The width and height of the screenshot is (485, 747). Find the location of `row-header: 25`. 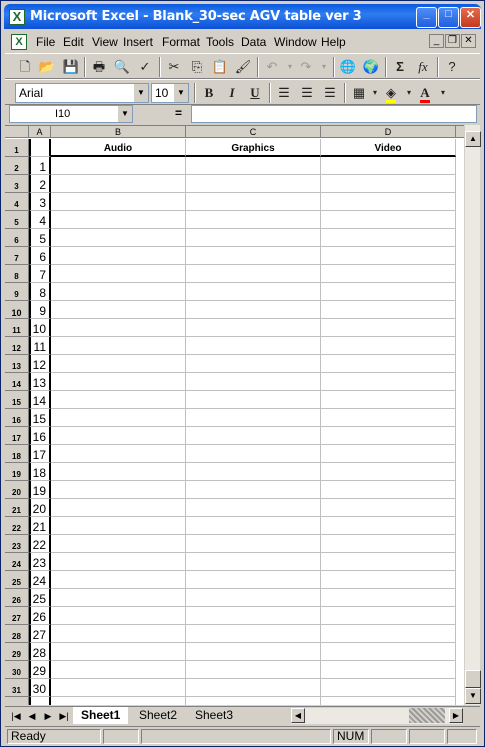

row-header: 25 is located at coordinates (17, 580).